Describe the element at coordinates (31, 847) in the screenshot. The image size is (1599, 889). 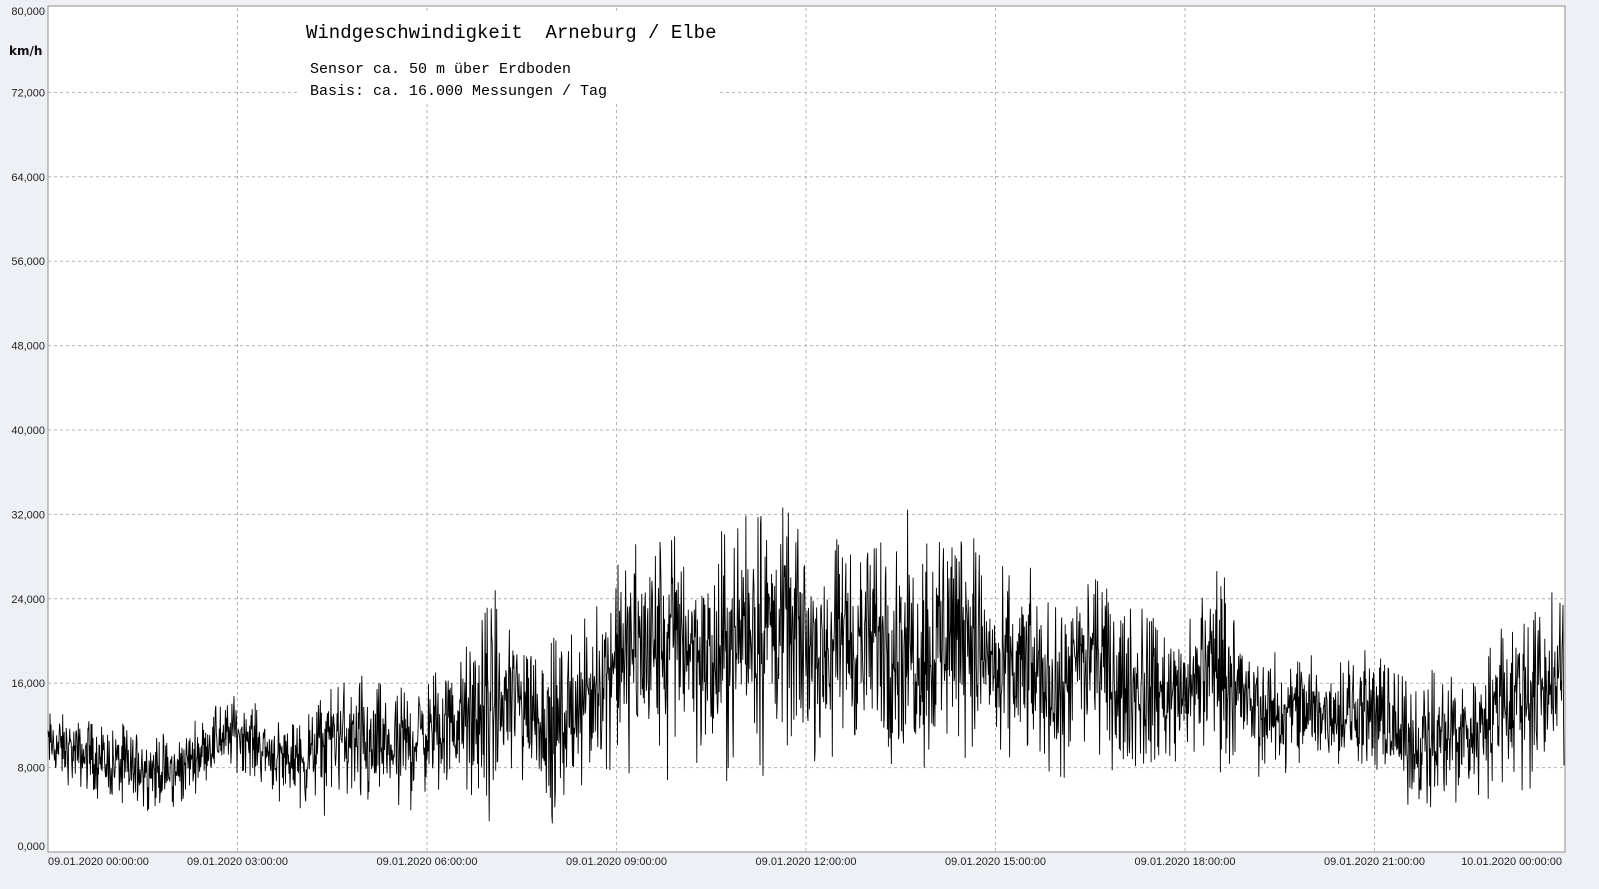
I see `y-tick-label: 0,000` at that location.